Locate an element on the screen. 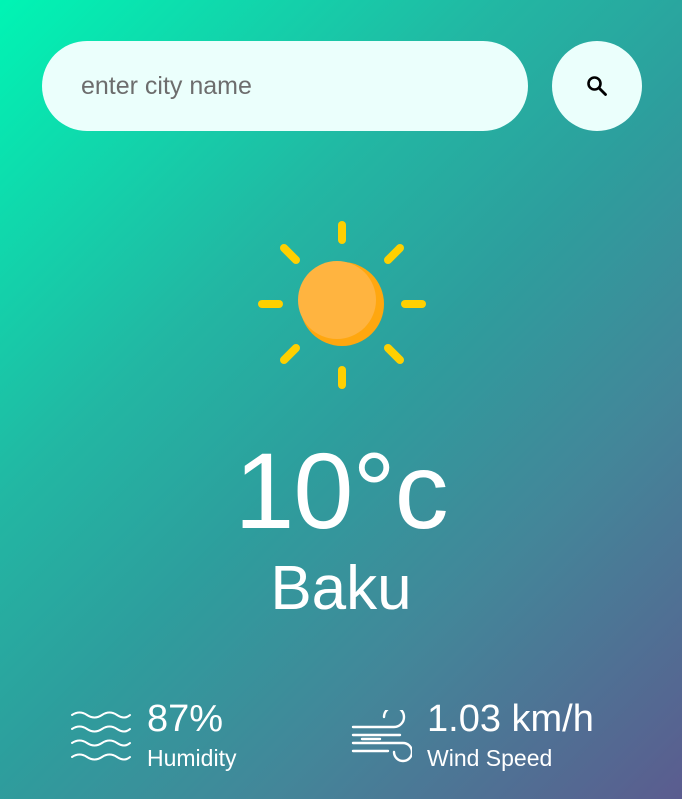 The height and width of the screenshot is (799, 682). wind-text: 1.03 km/h Wind Speed is located at coordinates (510, 735).